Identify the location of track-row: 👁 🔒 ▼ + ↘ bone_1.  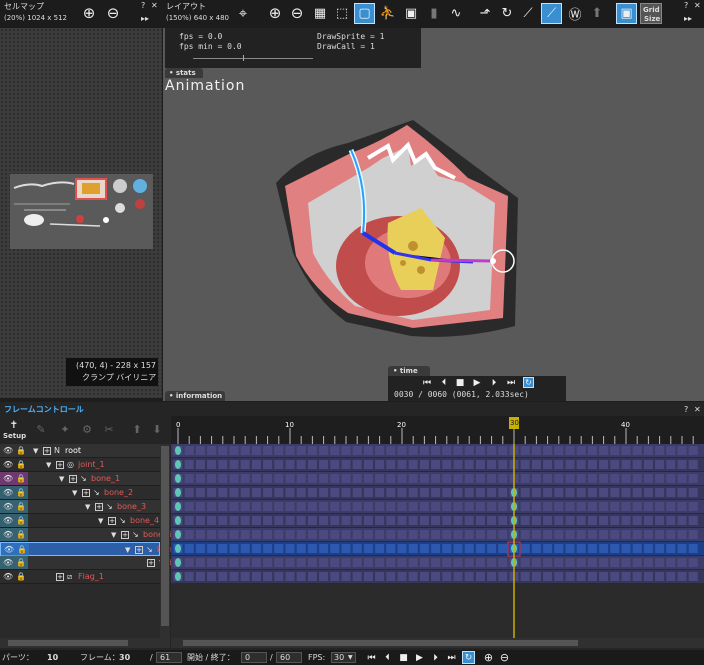
(80, 479).